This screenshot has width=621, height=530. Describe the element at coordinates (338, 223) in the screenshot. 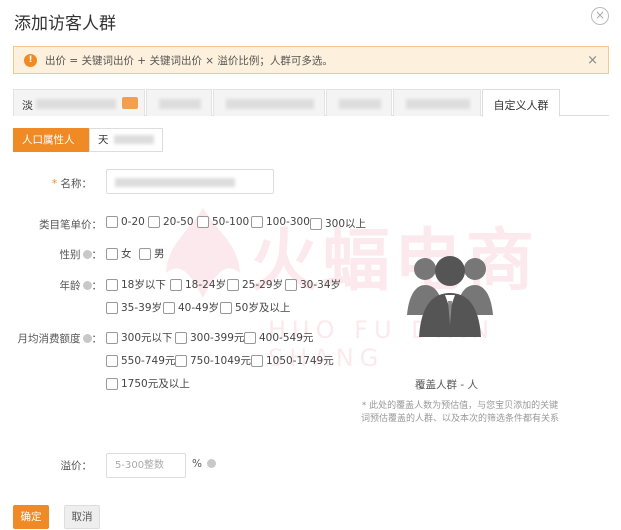

I see `price-option-300-plus: 300以上` at that location.